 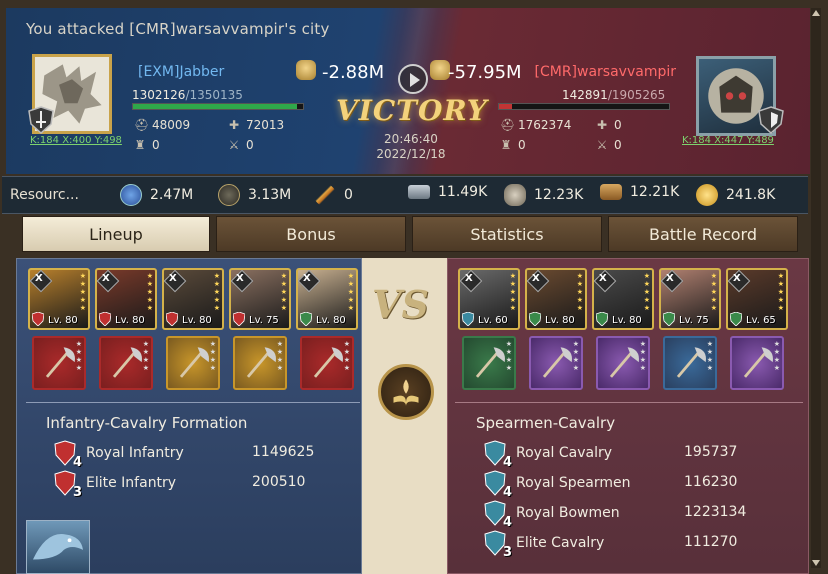 What do you see at coordinates (507, 234) in the screenshot?
I see `tab-statistics: Statistics` at bounding box center [507, 234].